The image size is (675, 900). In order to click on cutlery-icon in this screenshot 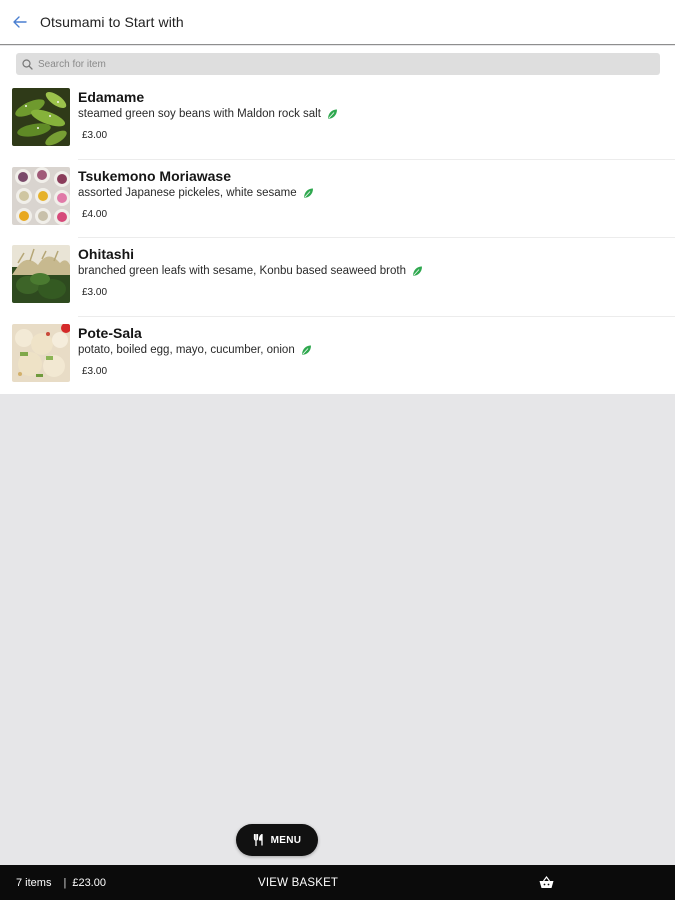, I will do `click(258, 840)`.